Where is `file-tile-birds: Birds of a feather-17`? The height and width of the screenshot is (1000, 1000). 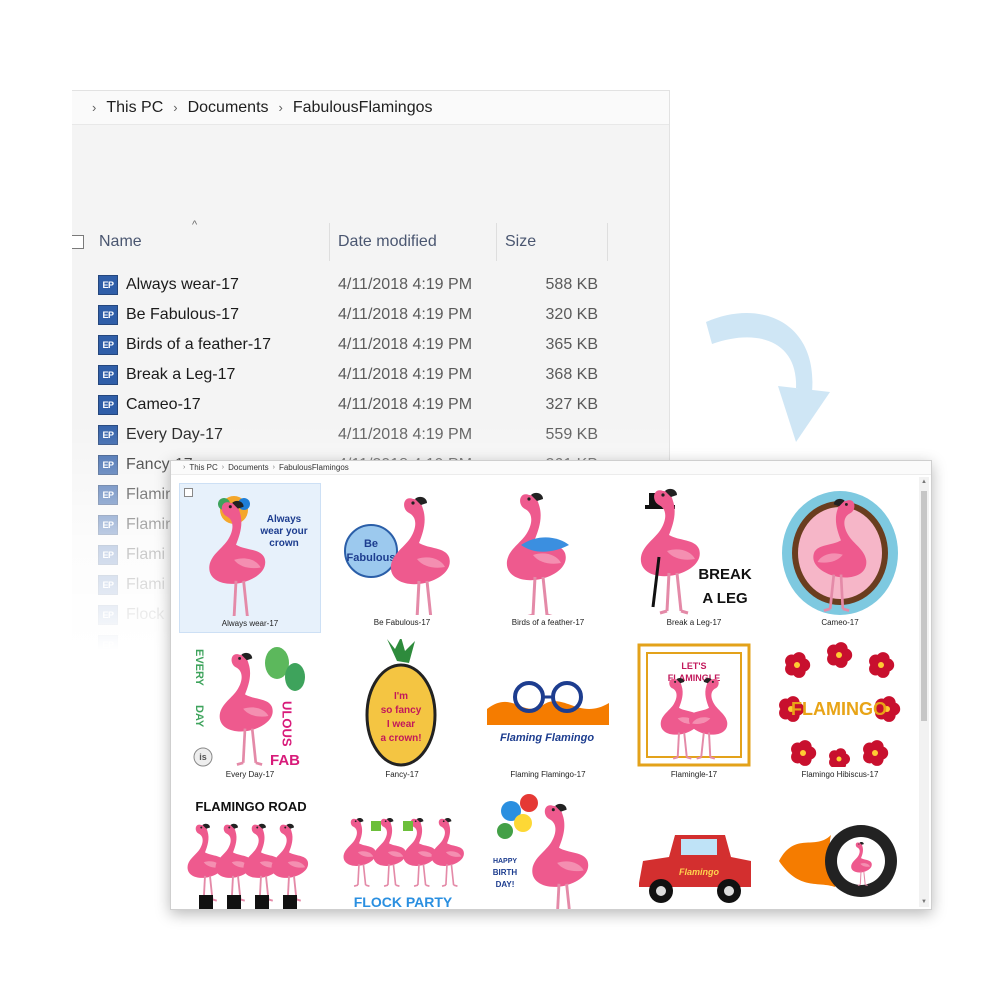 file-tile-birds: Birds of a feather-17 is located at coordinates (548, 558).